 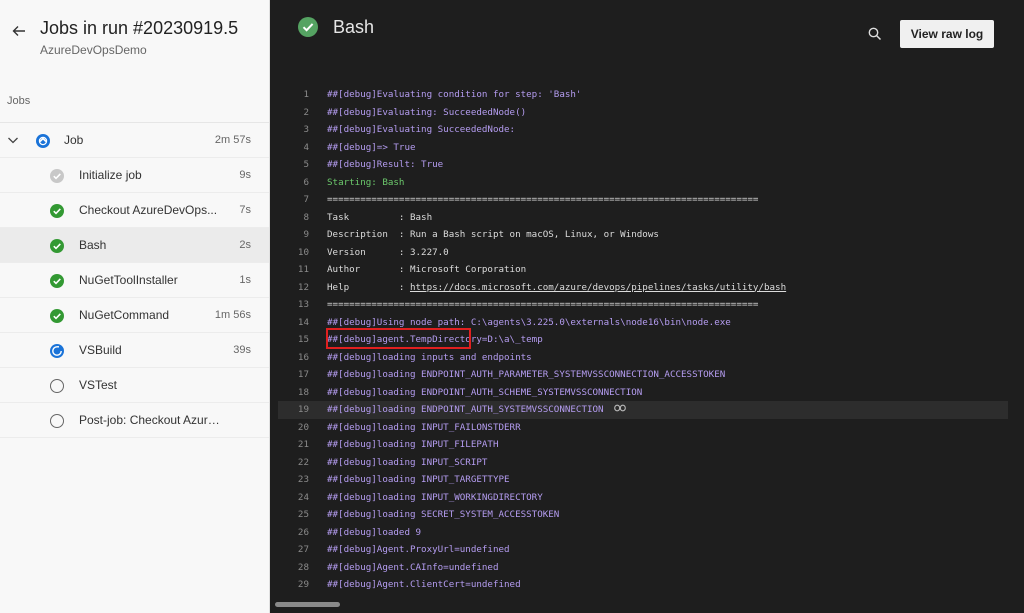 What do you see at coordinates (306, 182) in the screenshot?
I see `line-number: 6` at bounding box center [306, 182].